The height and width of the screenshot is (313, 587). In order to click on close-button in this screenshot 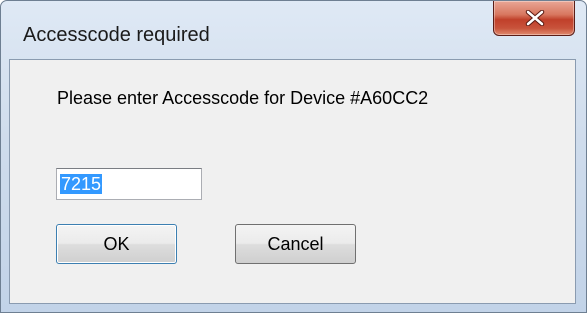, I will do `click(534, 18)`.